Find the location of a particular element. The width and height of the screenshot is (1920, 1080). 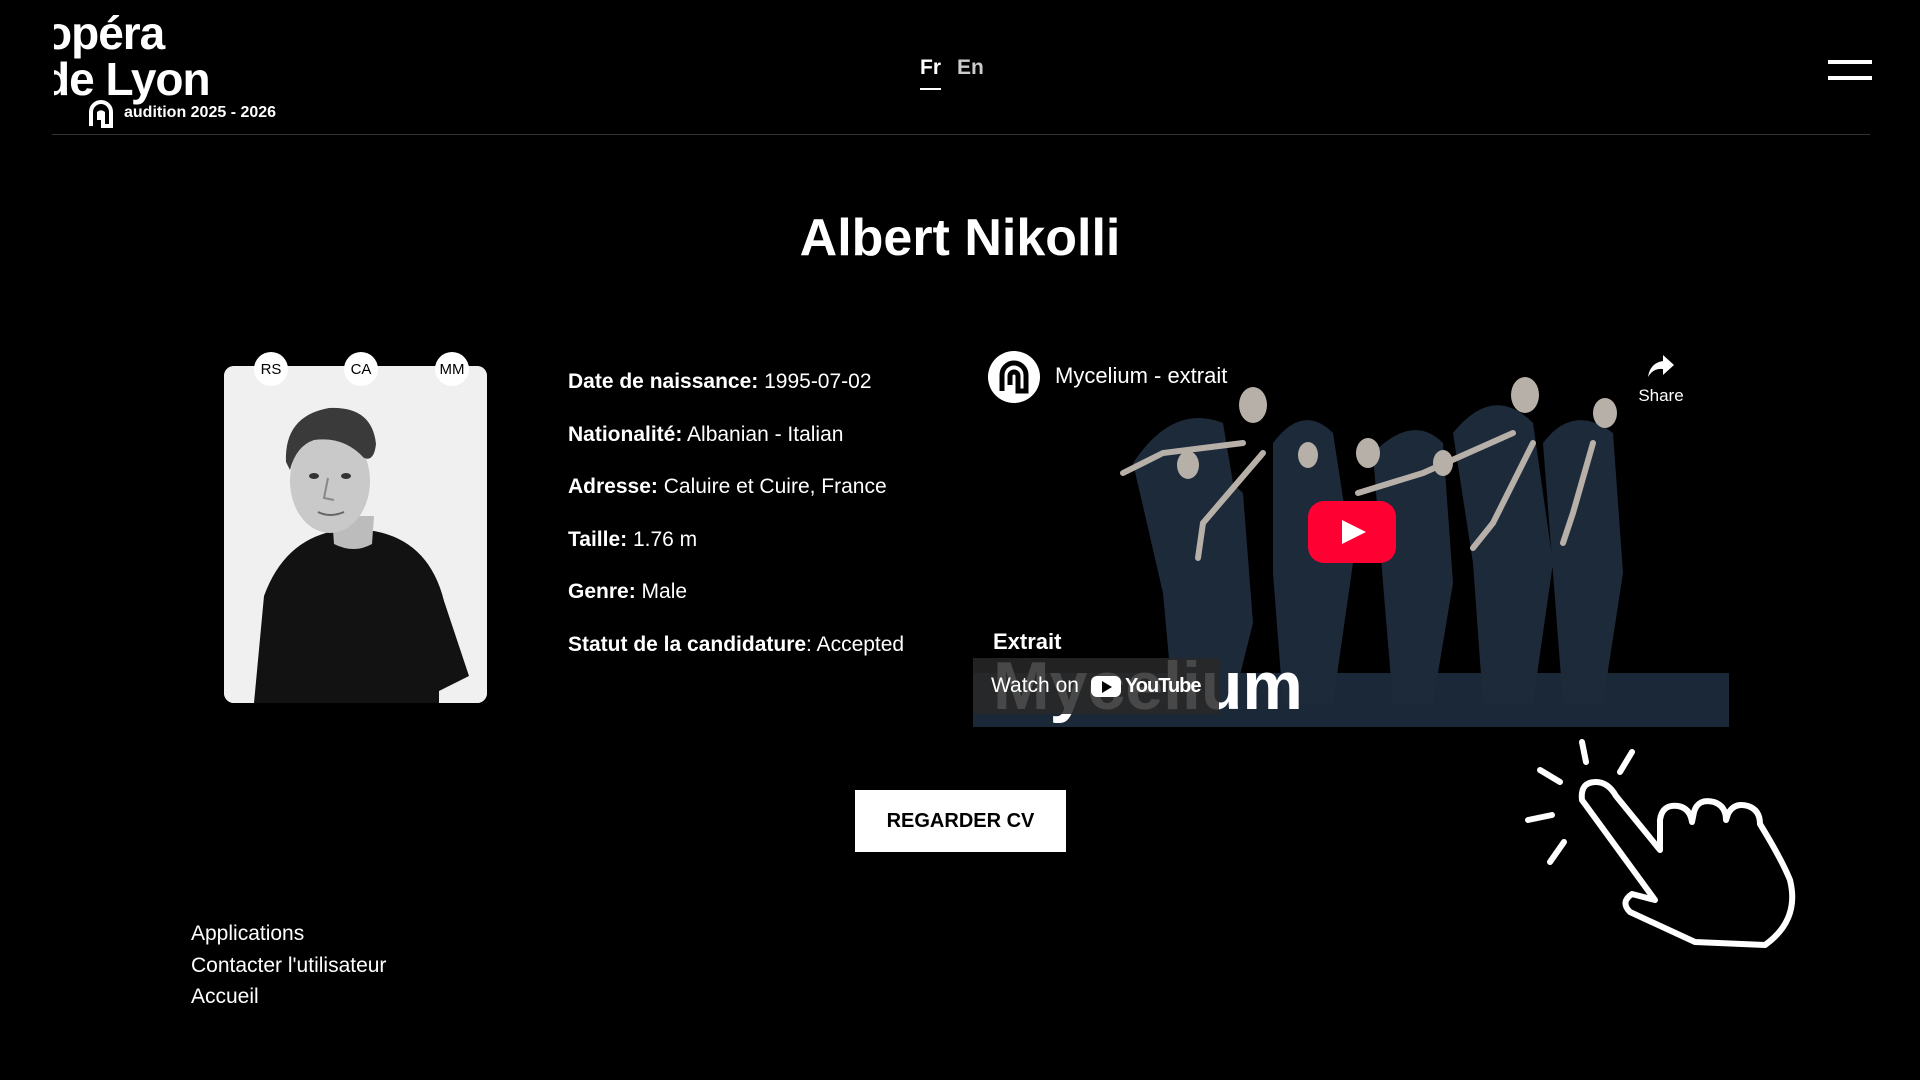

reviewer-badge-ca: CA is located at coordinates (361, 369).